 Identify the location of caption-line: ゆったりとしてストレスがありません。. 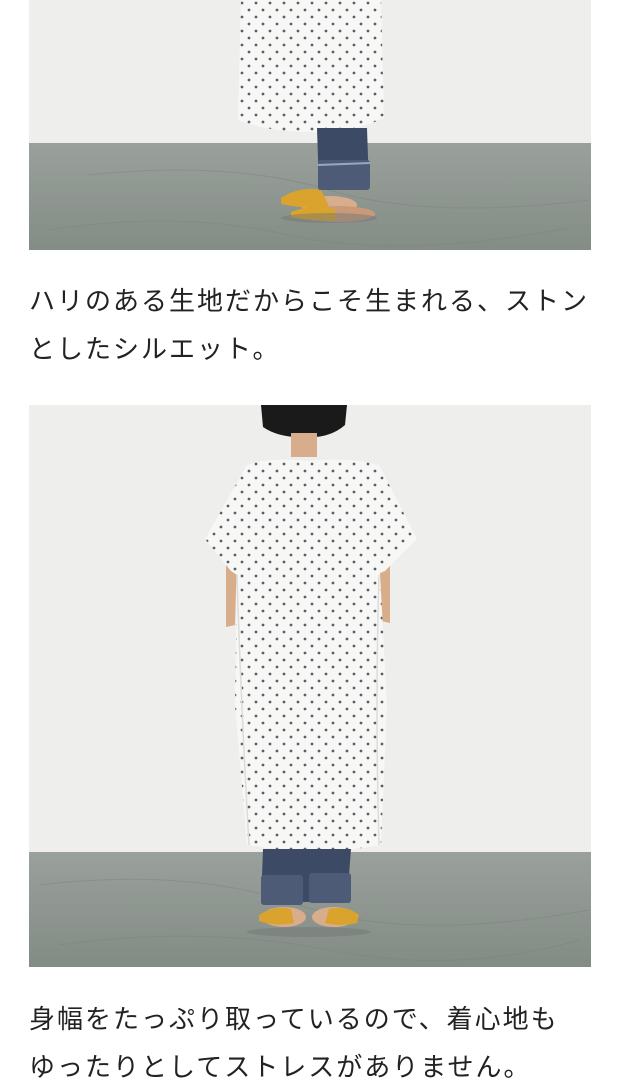
(280, 1066).